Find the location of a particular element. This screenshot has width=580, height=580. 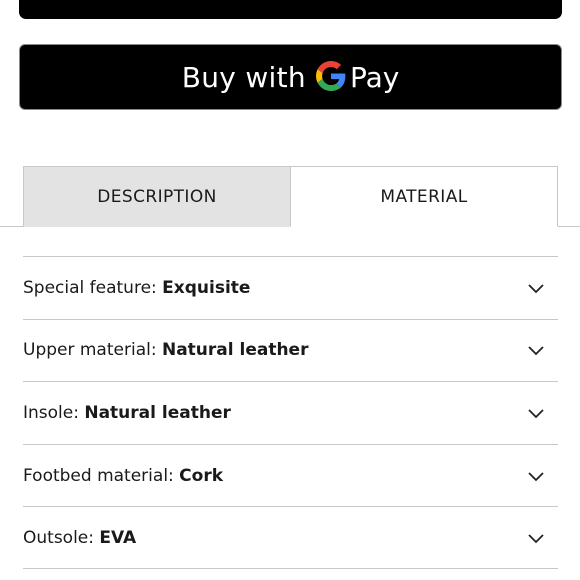

detail-key: Insole: is located at coordinates (54, 412).